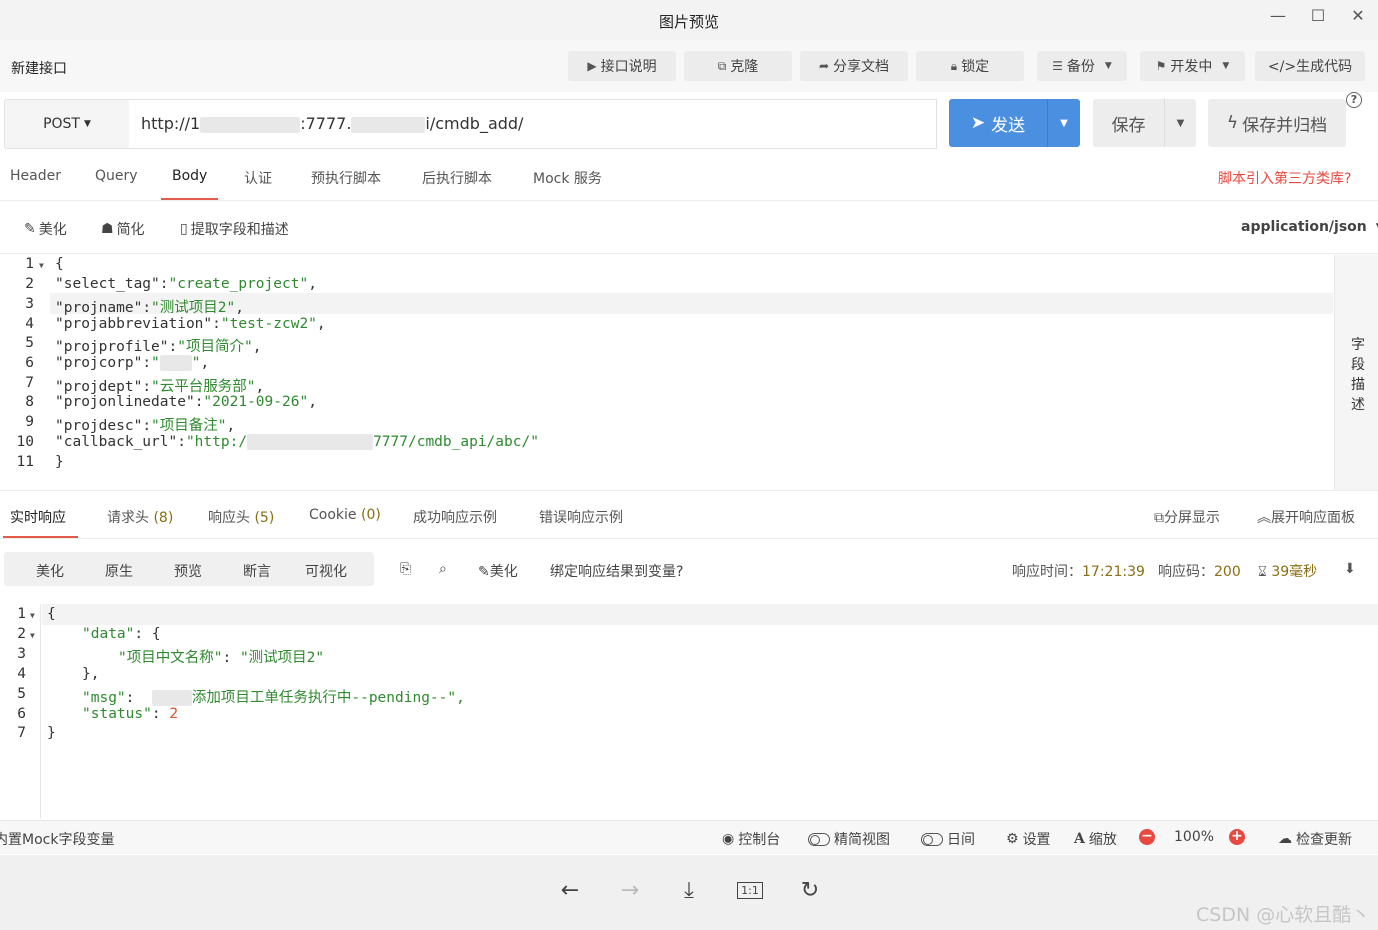  I want to click on view-raw: 原生, so click(119, 571).